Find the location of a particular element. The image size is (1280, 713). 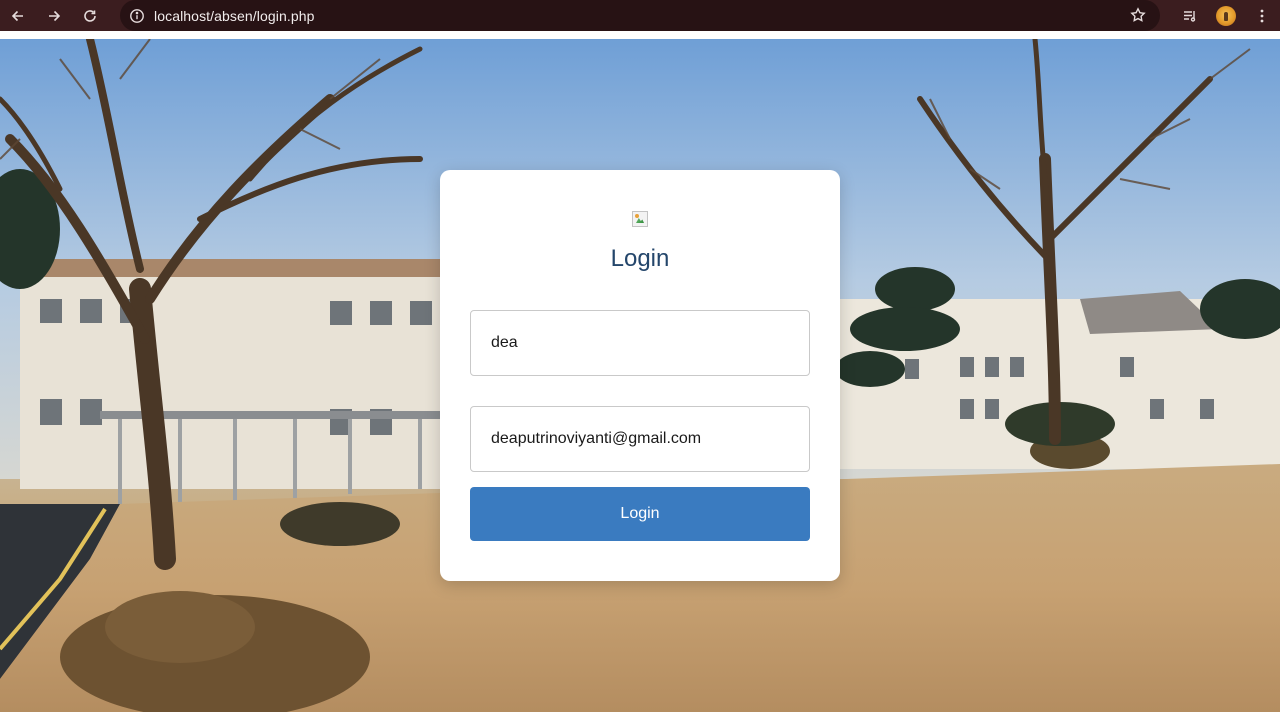

menu-button is located at coordinates (1262, 15).